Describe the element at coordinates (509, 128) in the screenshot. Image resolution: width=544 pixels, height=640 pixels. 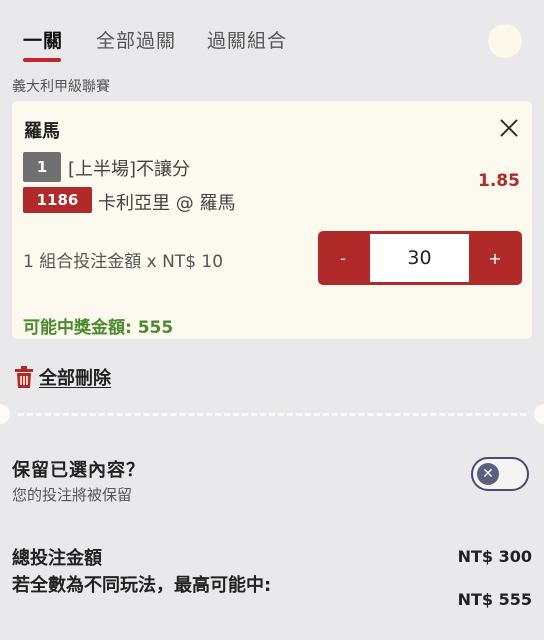
I see `close-icon` at that location.